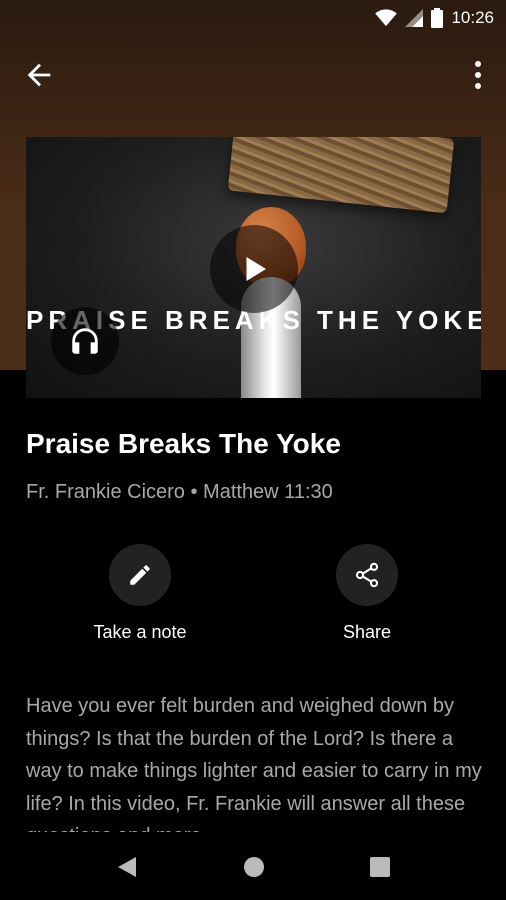  I want to click on nav-home-icon, so click(254, 867).